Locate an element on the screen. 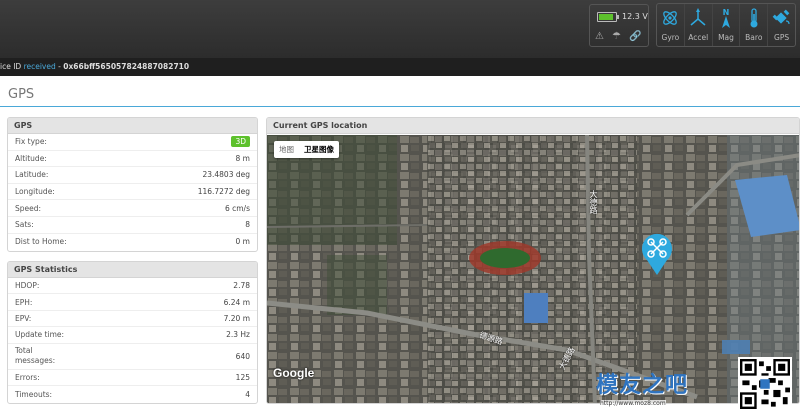  stats-row: Update time: 2.3 Hz is located at coordinates (132, 335).